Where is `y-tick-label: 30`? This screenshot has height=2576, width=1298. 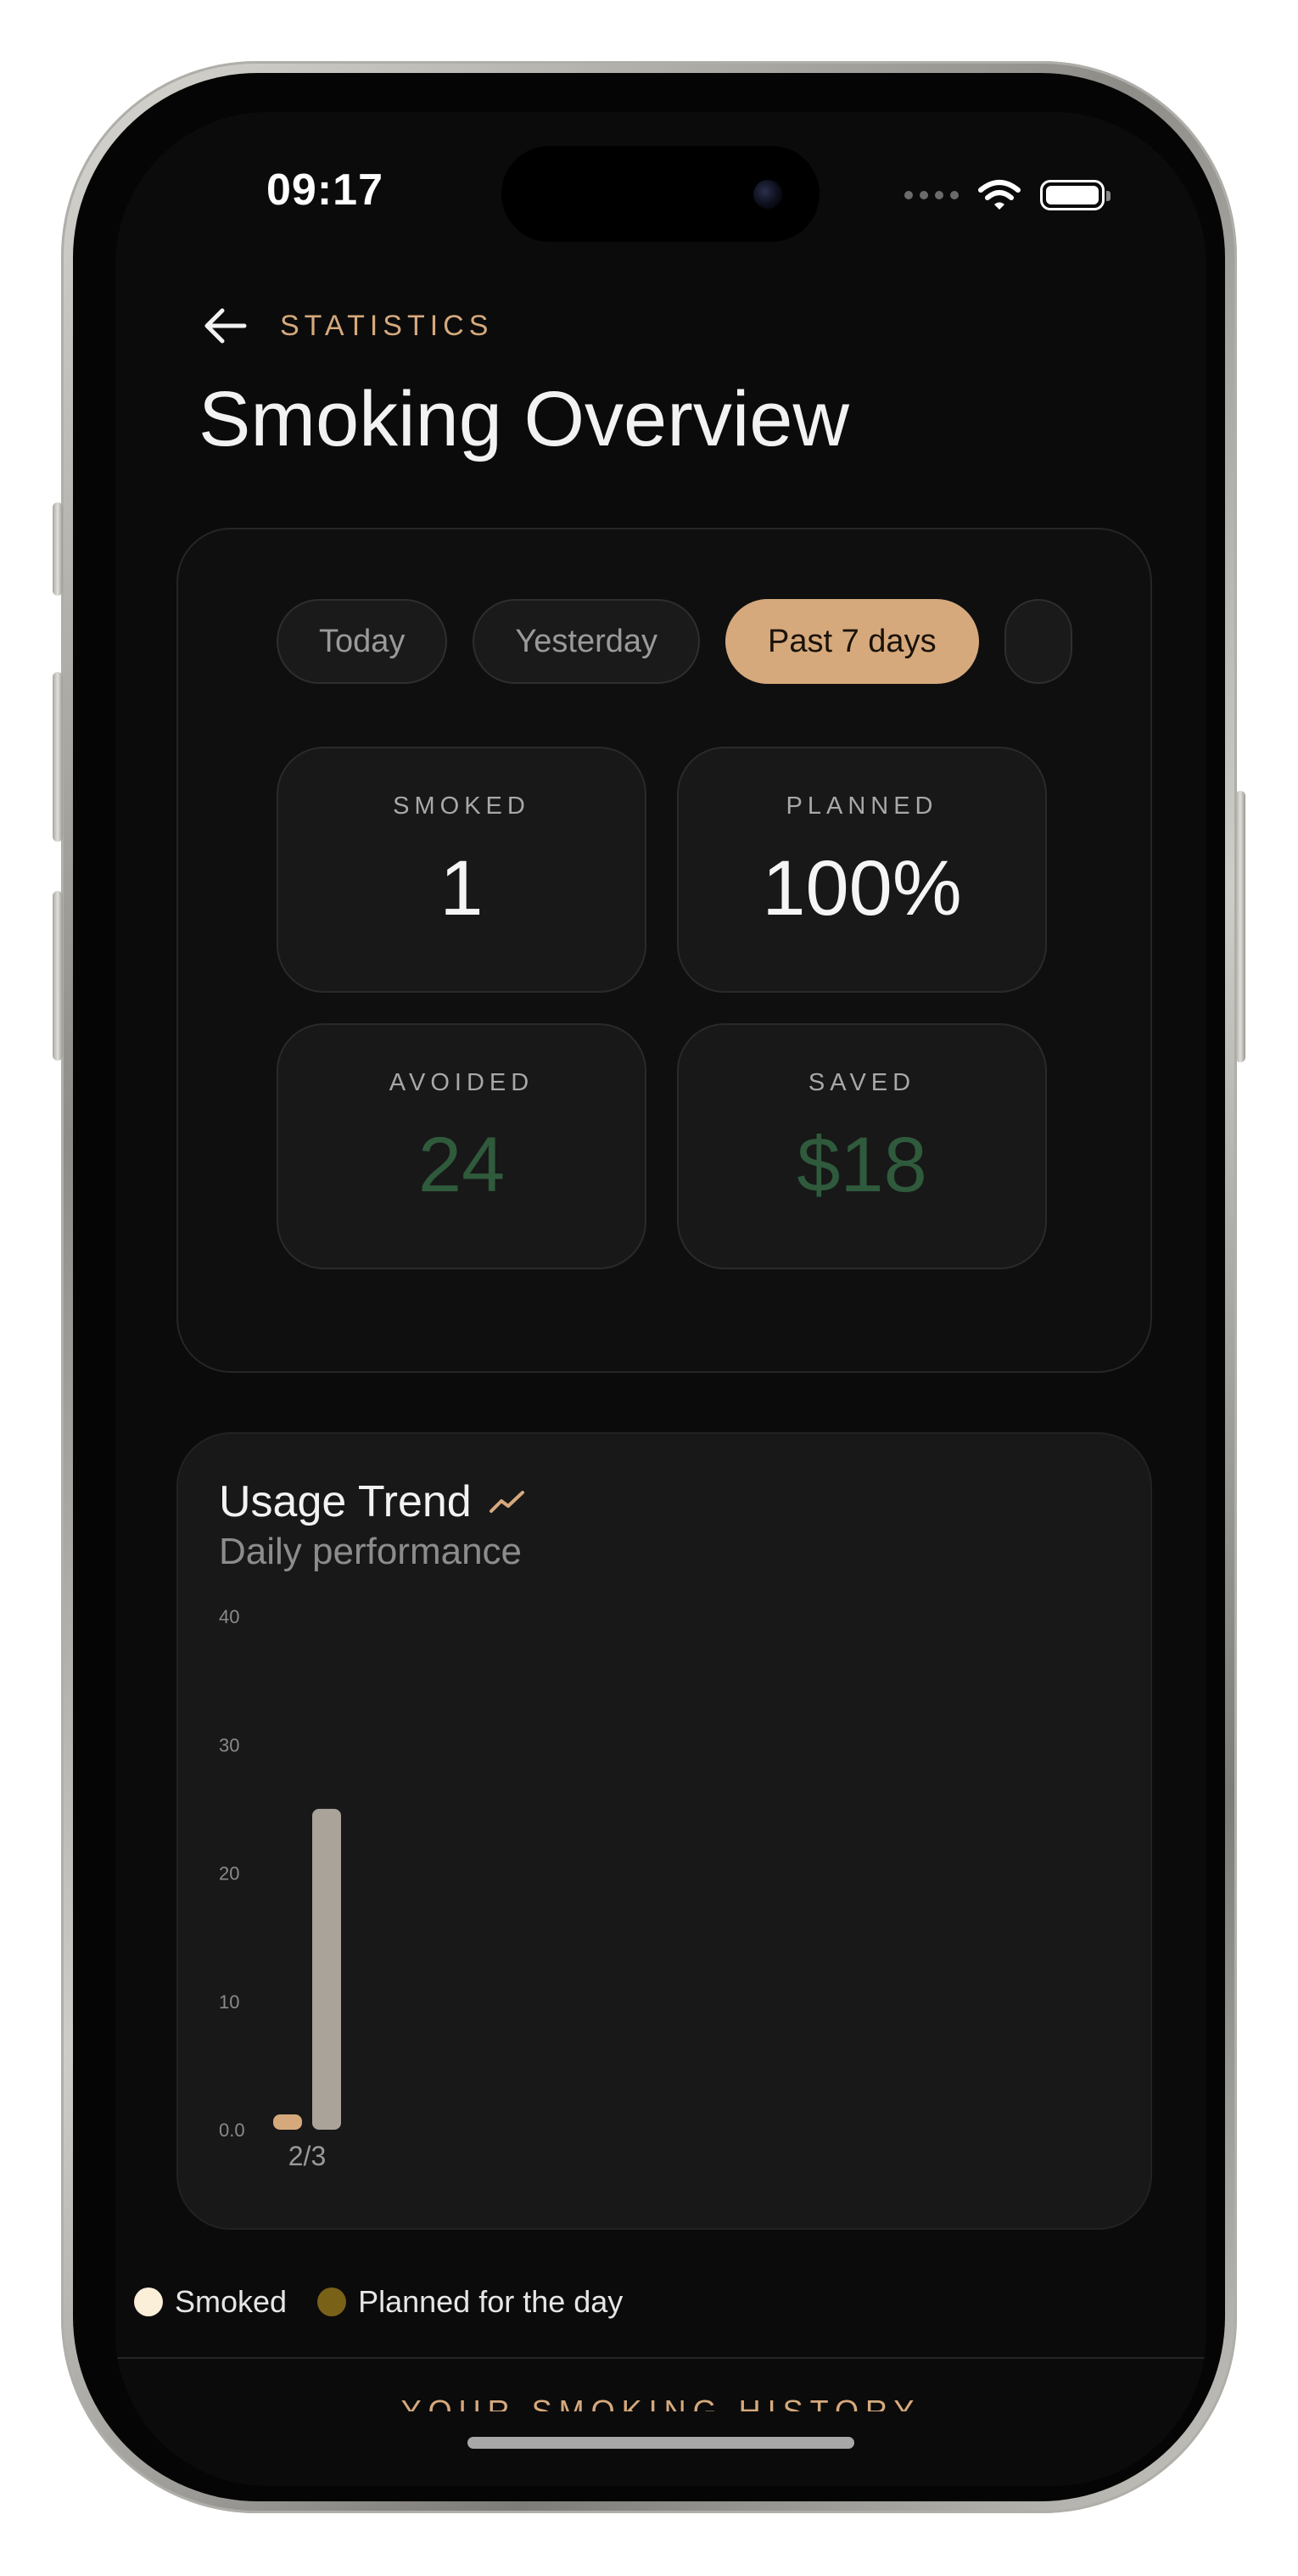 y-tick-label: 30 is located at coordinates (229, 1745).